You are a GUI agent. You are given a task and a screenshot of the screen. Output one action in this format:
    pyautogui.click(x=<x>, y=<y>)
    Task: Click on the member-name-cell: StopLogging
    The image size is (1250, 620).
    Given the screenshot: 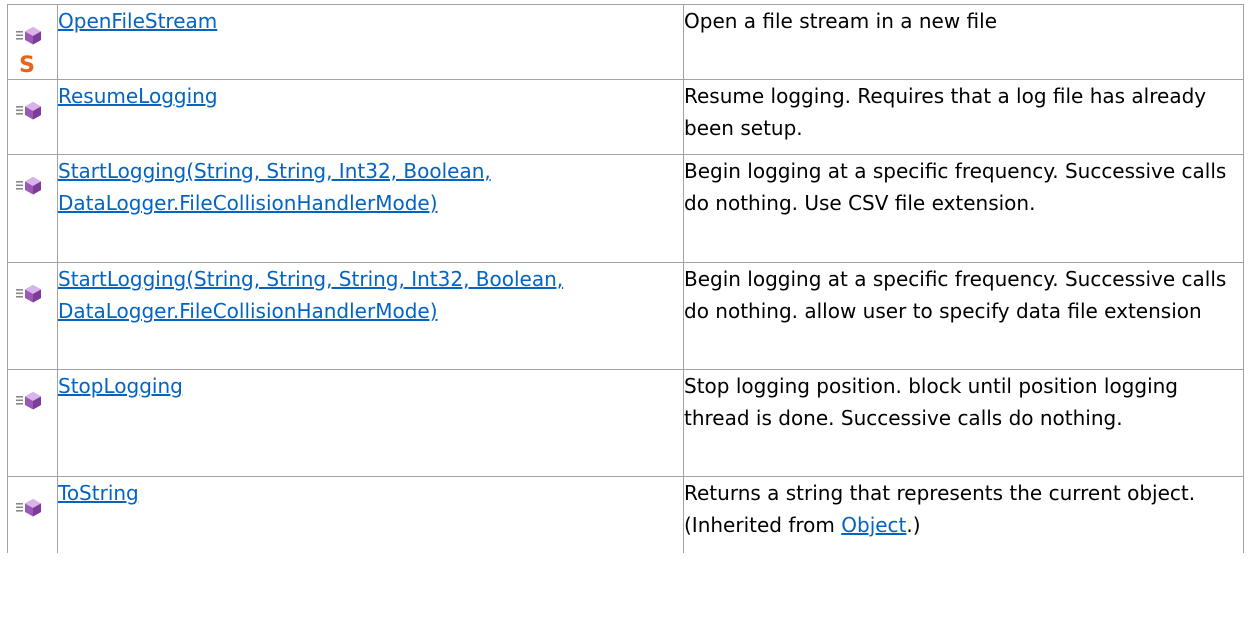 What is the action you would take?
    pyautogui.click(x=370, y=423)
    